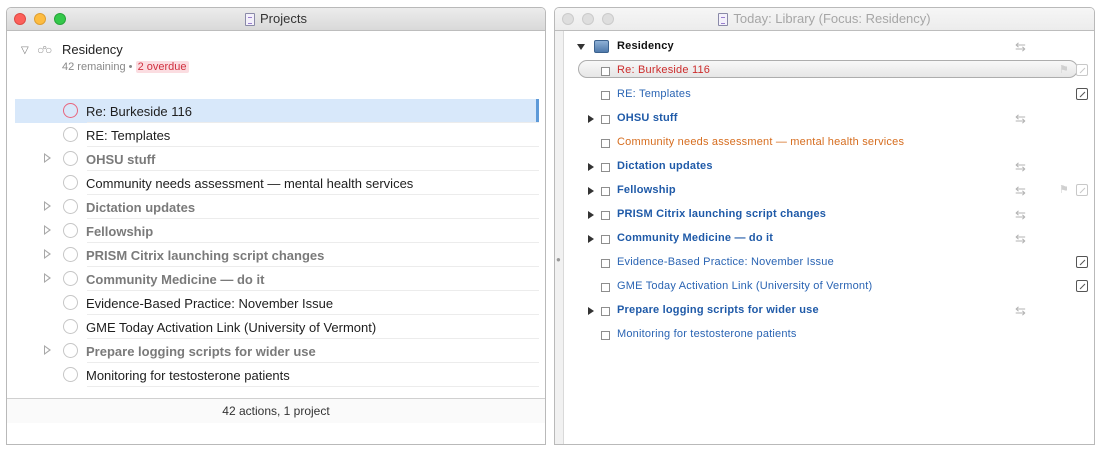 The image size is (1102, 451). I want to click on library-row: Dictation updates ⇆, so click(829, 167).